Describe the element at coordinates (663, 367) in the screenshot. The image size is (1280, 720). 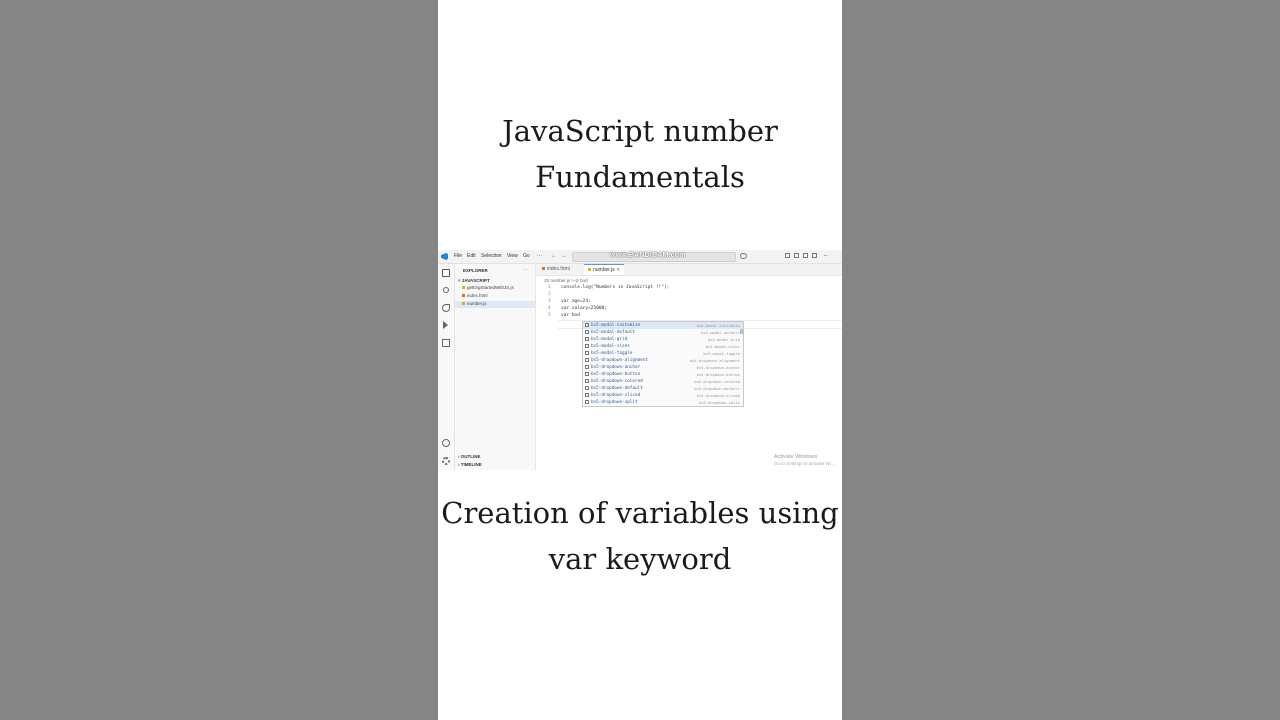
I see `suggestion-item: bs5-dropdown-anchor bs5-dropdown-anchor` at that location.